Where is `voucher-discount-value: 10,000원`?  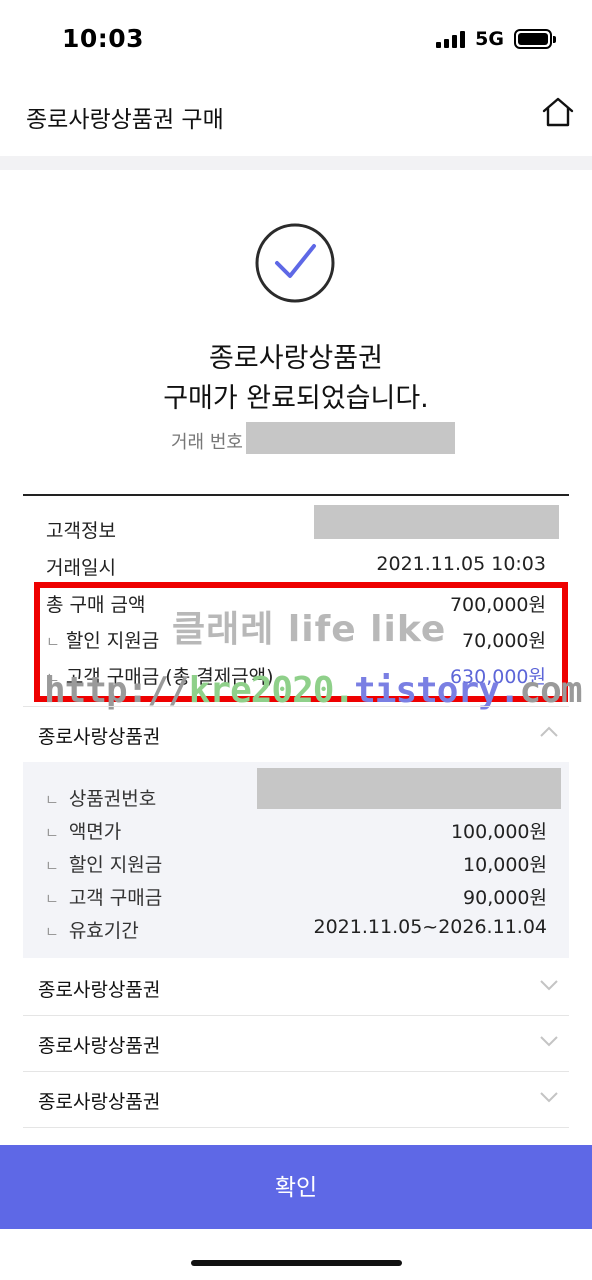
voucher-discount-value: 10,000원 is located at coordinates (505, 865).